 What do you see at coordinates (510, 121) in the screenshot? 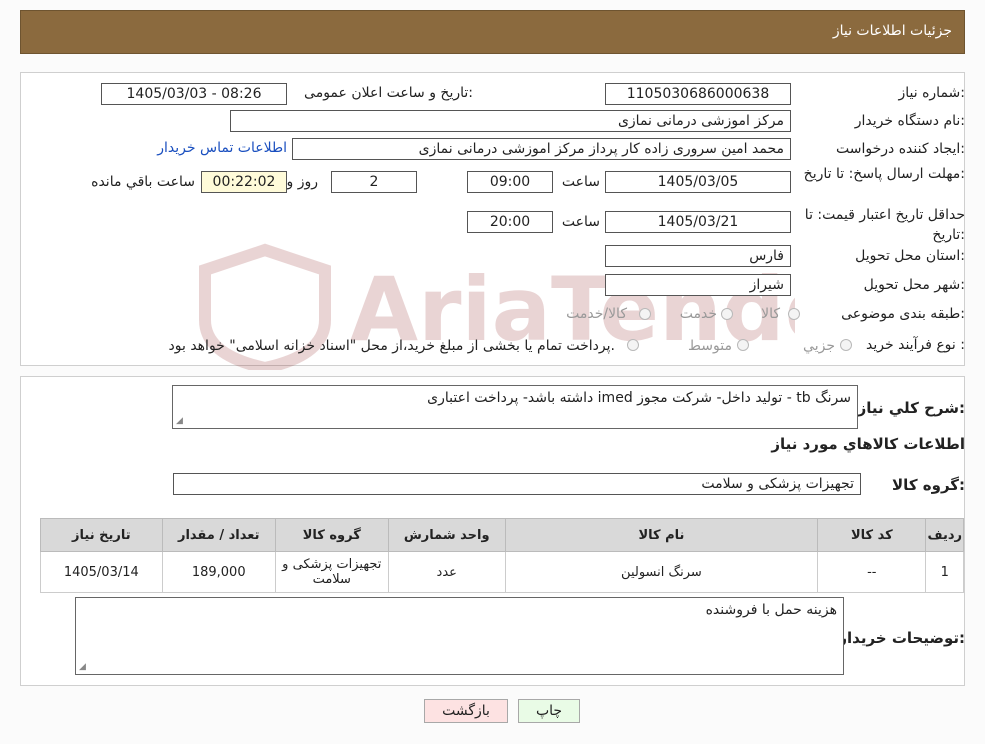
I see `buyer-org-field: مرکز اموزشی درمانی نمازی` at bounding box center [510, 121].